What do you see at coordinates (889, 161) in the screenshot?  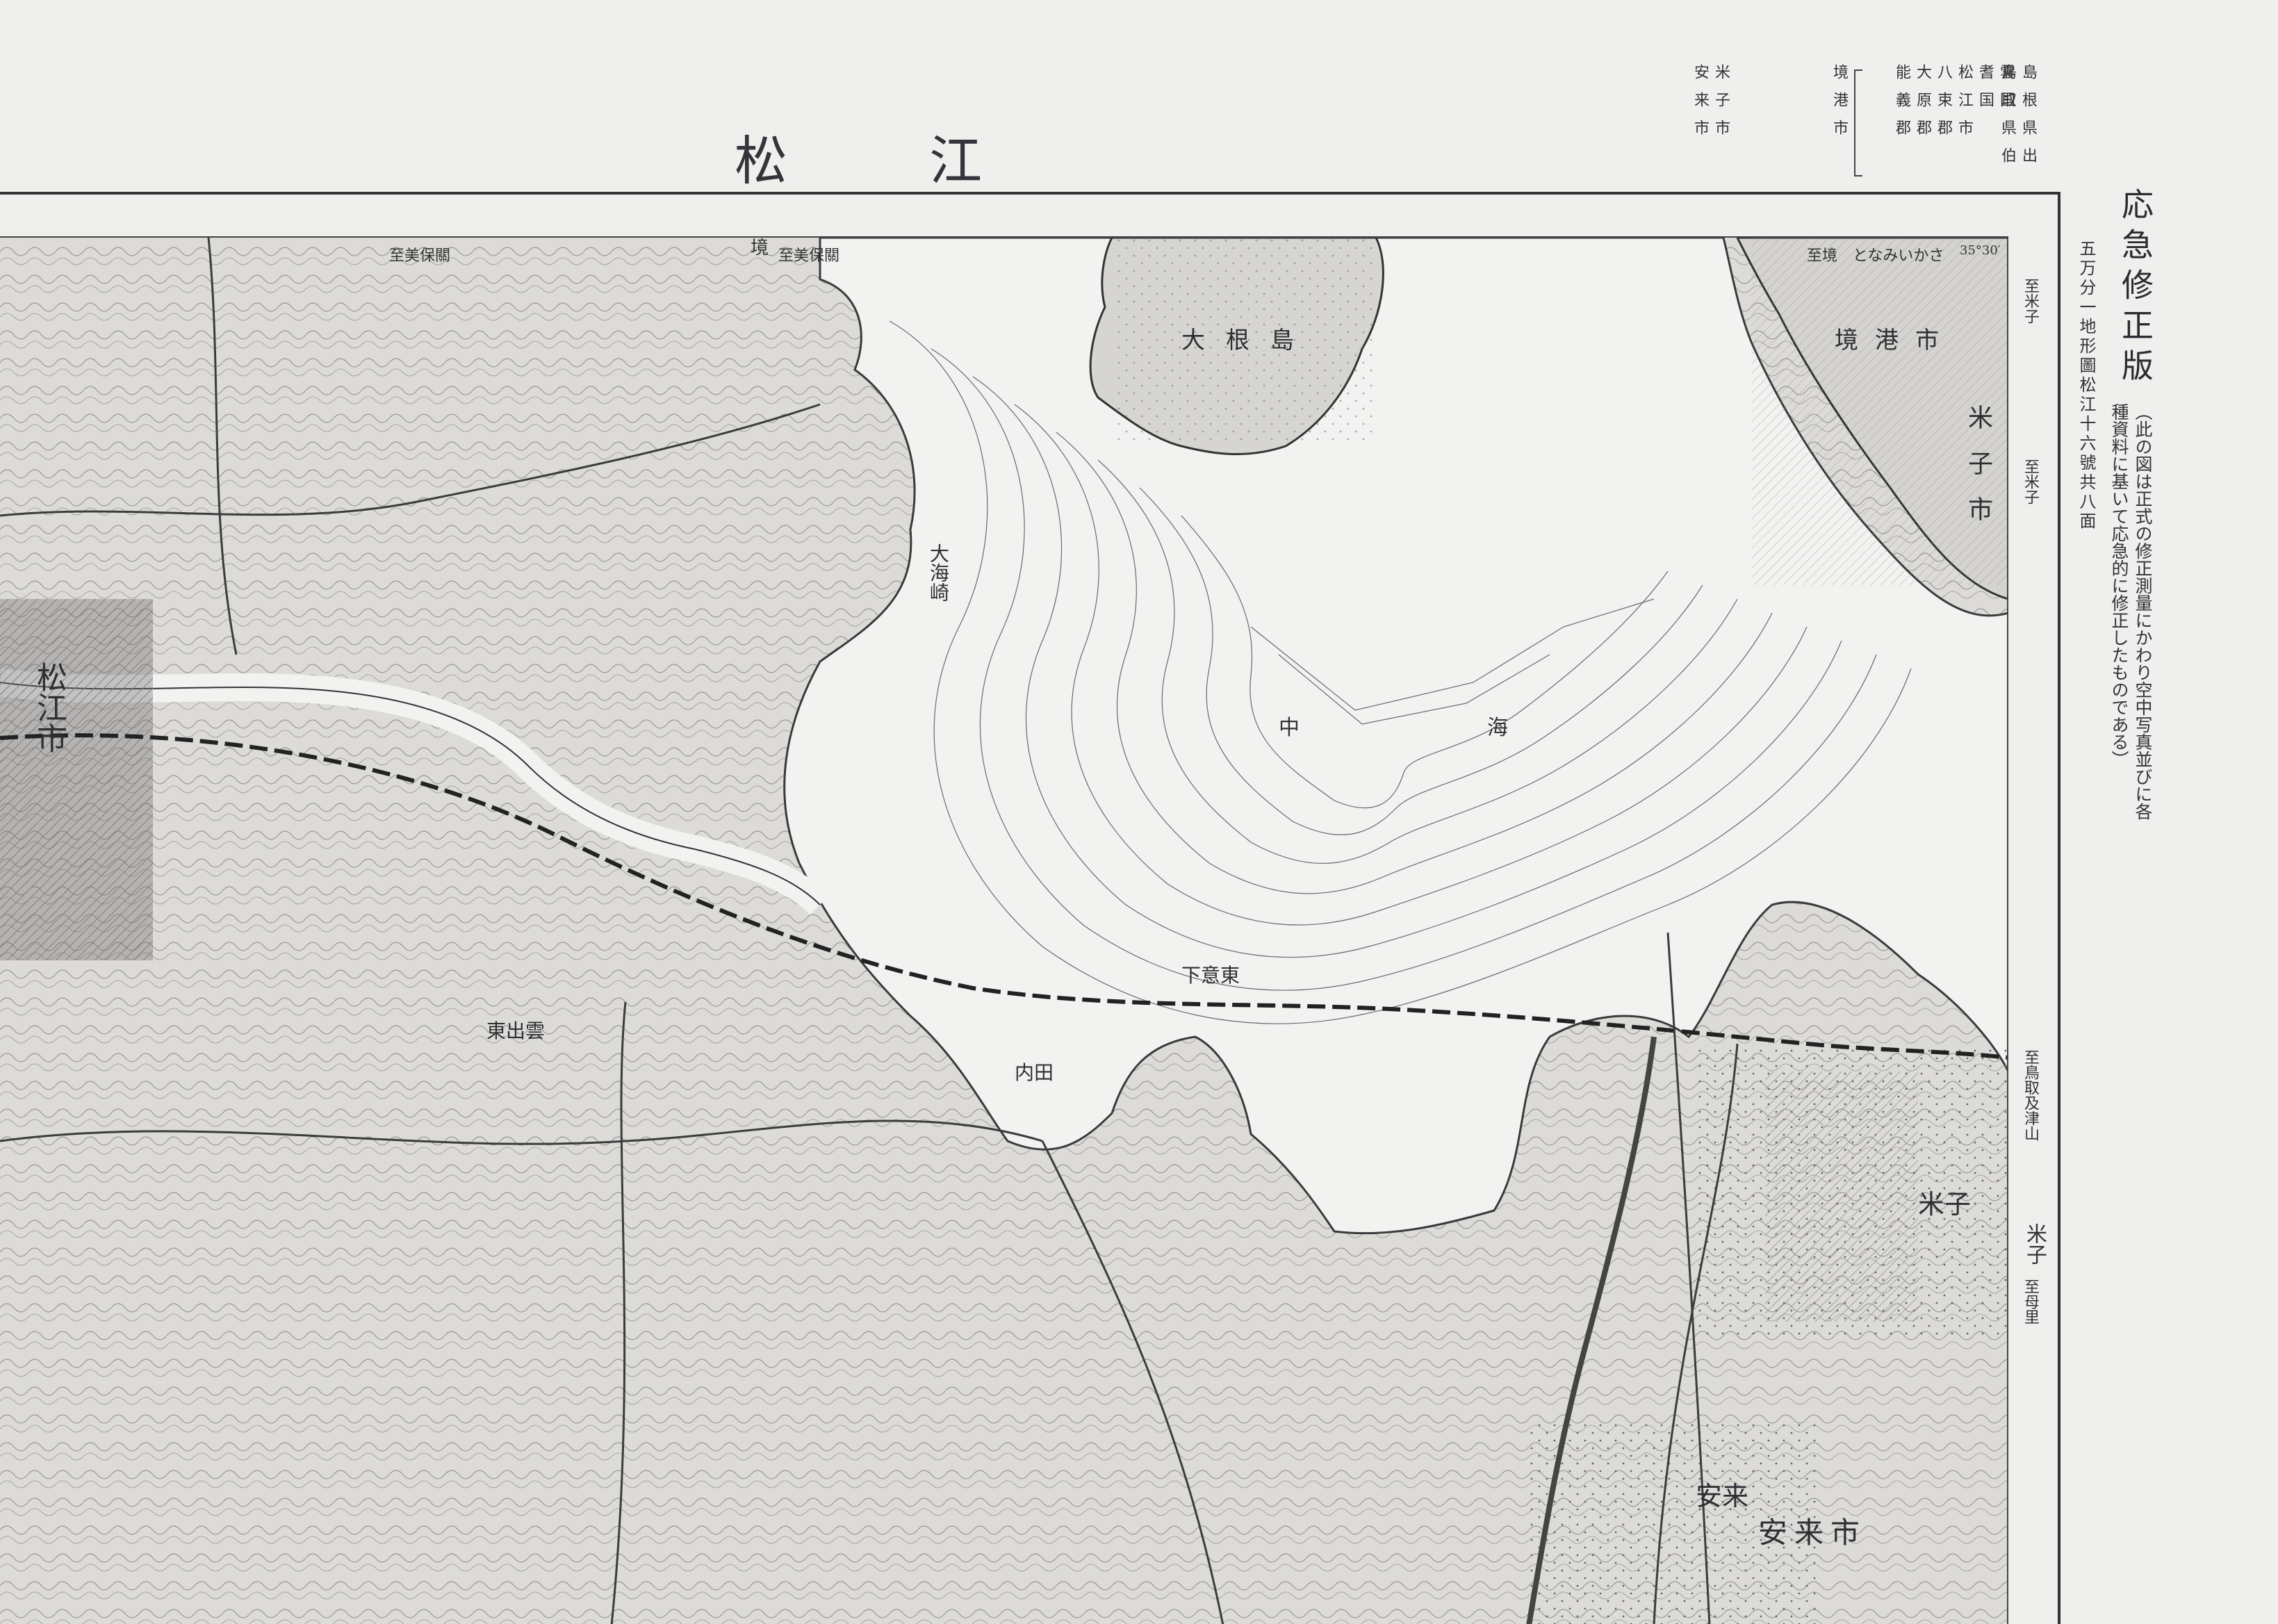 I see `map-title: 松 江` at bounding box center [889, 161].